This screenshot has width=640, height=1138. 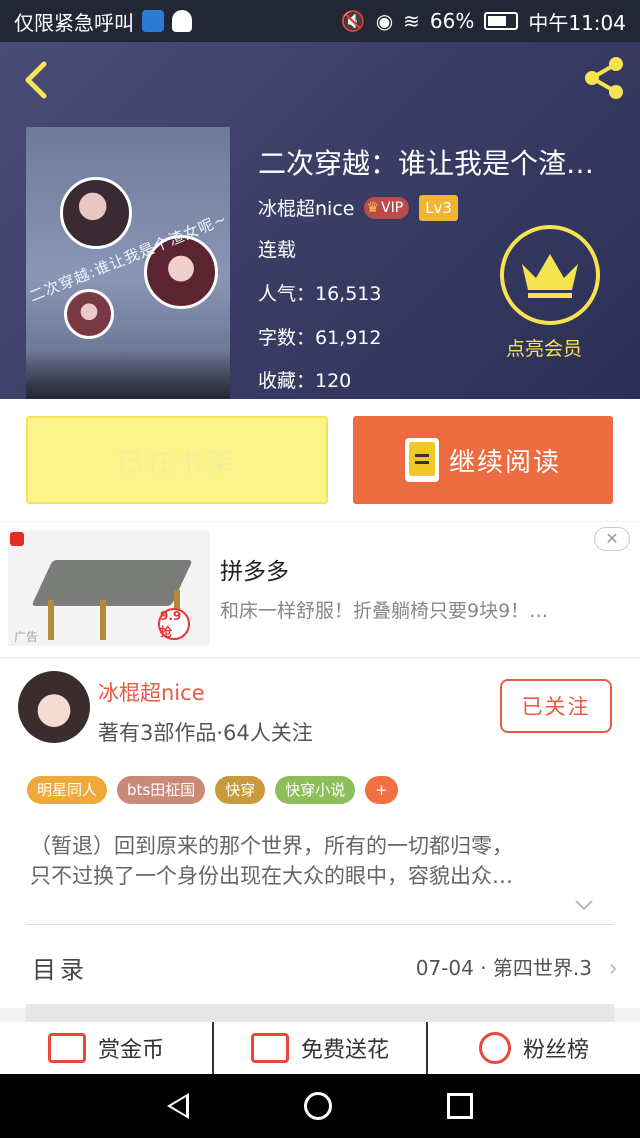 I want to click on nav-home-icon, so click(x=317, y=1106).